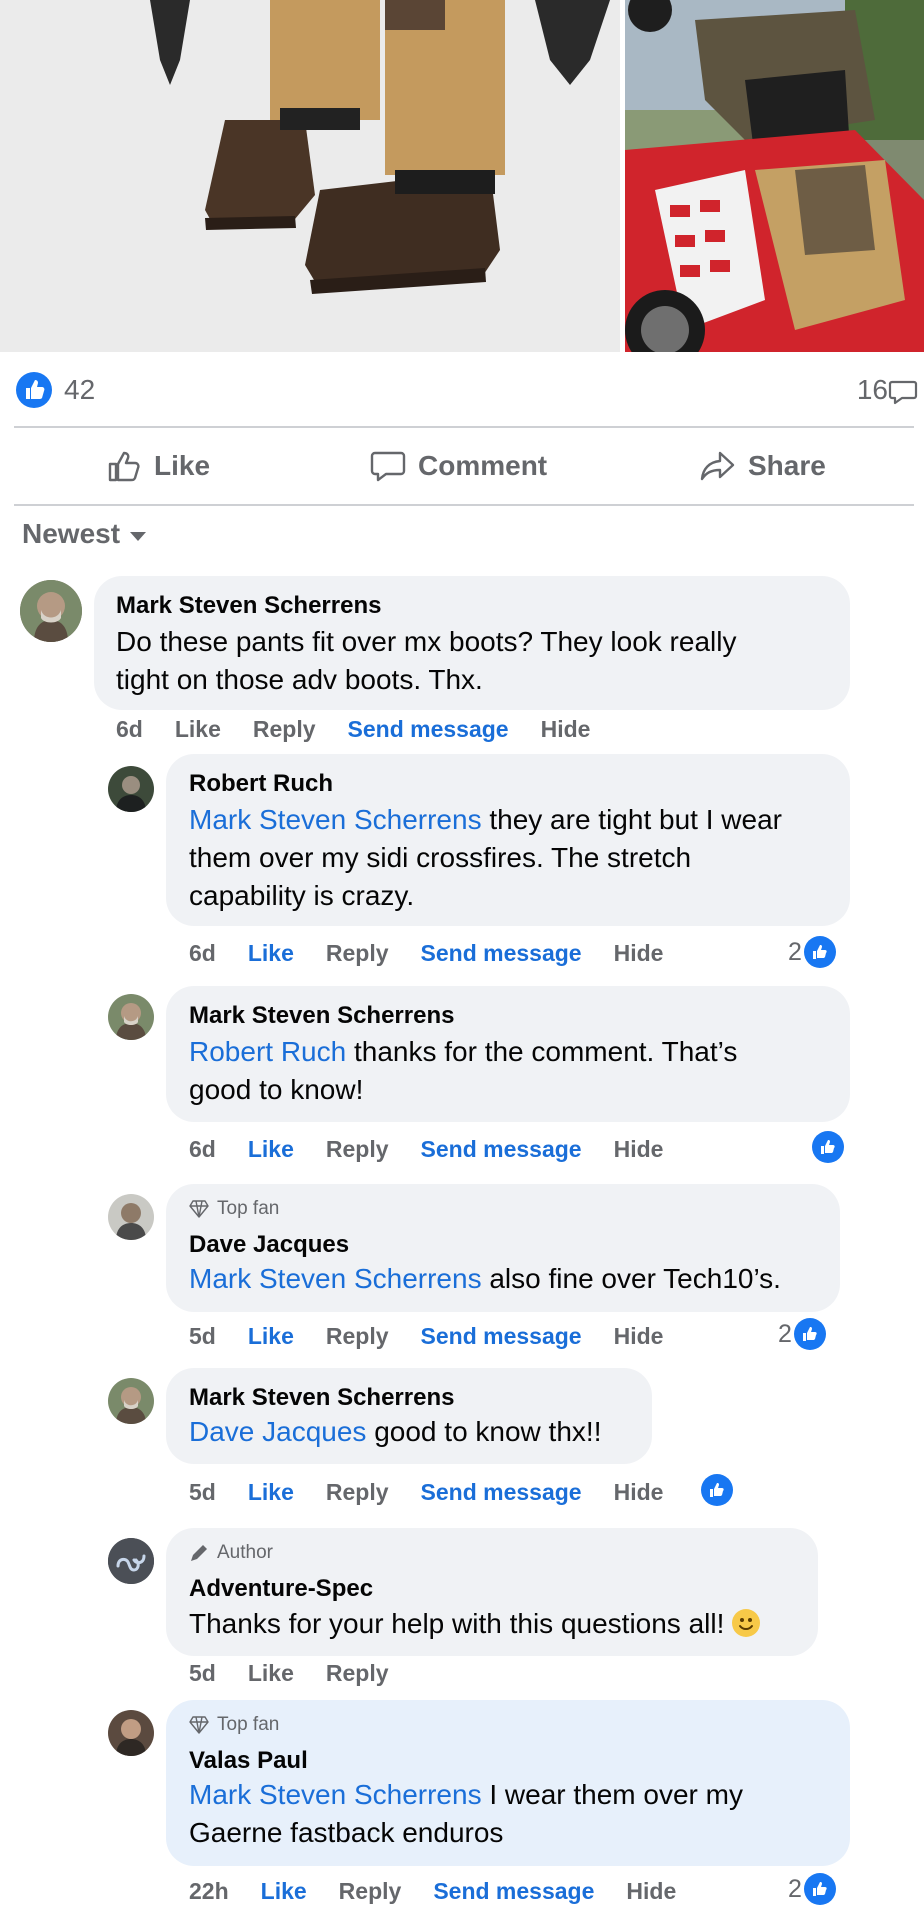 The width and height of the screenshot is (924, 1920). I want to click on comment-author: Dave Jacques, so click(269, 1245).